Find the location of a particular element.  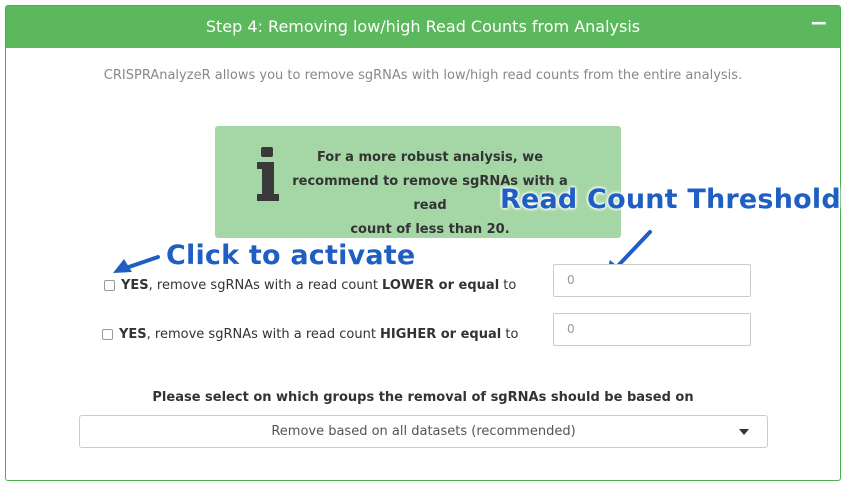

info-line: For a more robust analysis, we is located at coordinates (430, 157).